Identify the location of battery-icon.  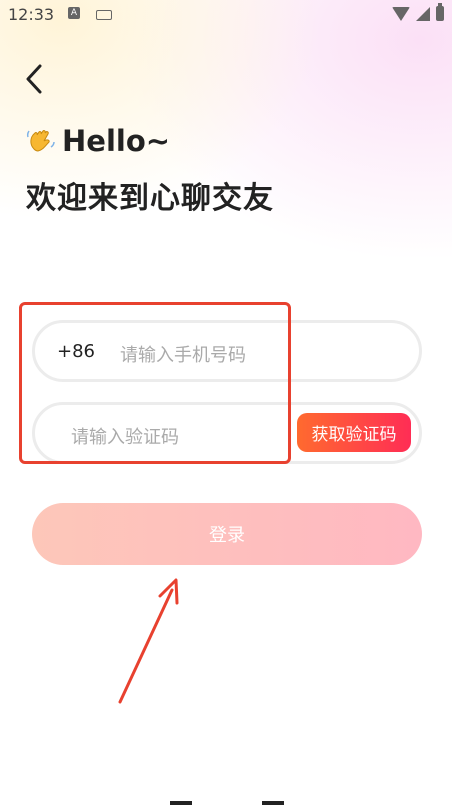
(440, 12).